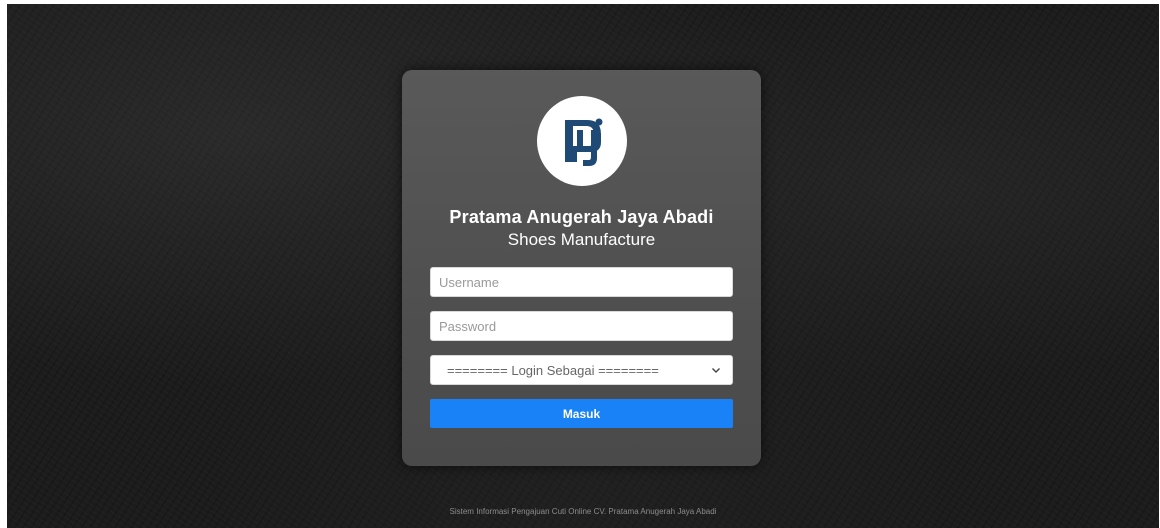 Image resolution: width=1160 pixels, height=528 pixels. What do you see at coordinates (581, 413) in the screenshot?
I see `login-submit-button: Masuk` at bounding box center [581, 413].